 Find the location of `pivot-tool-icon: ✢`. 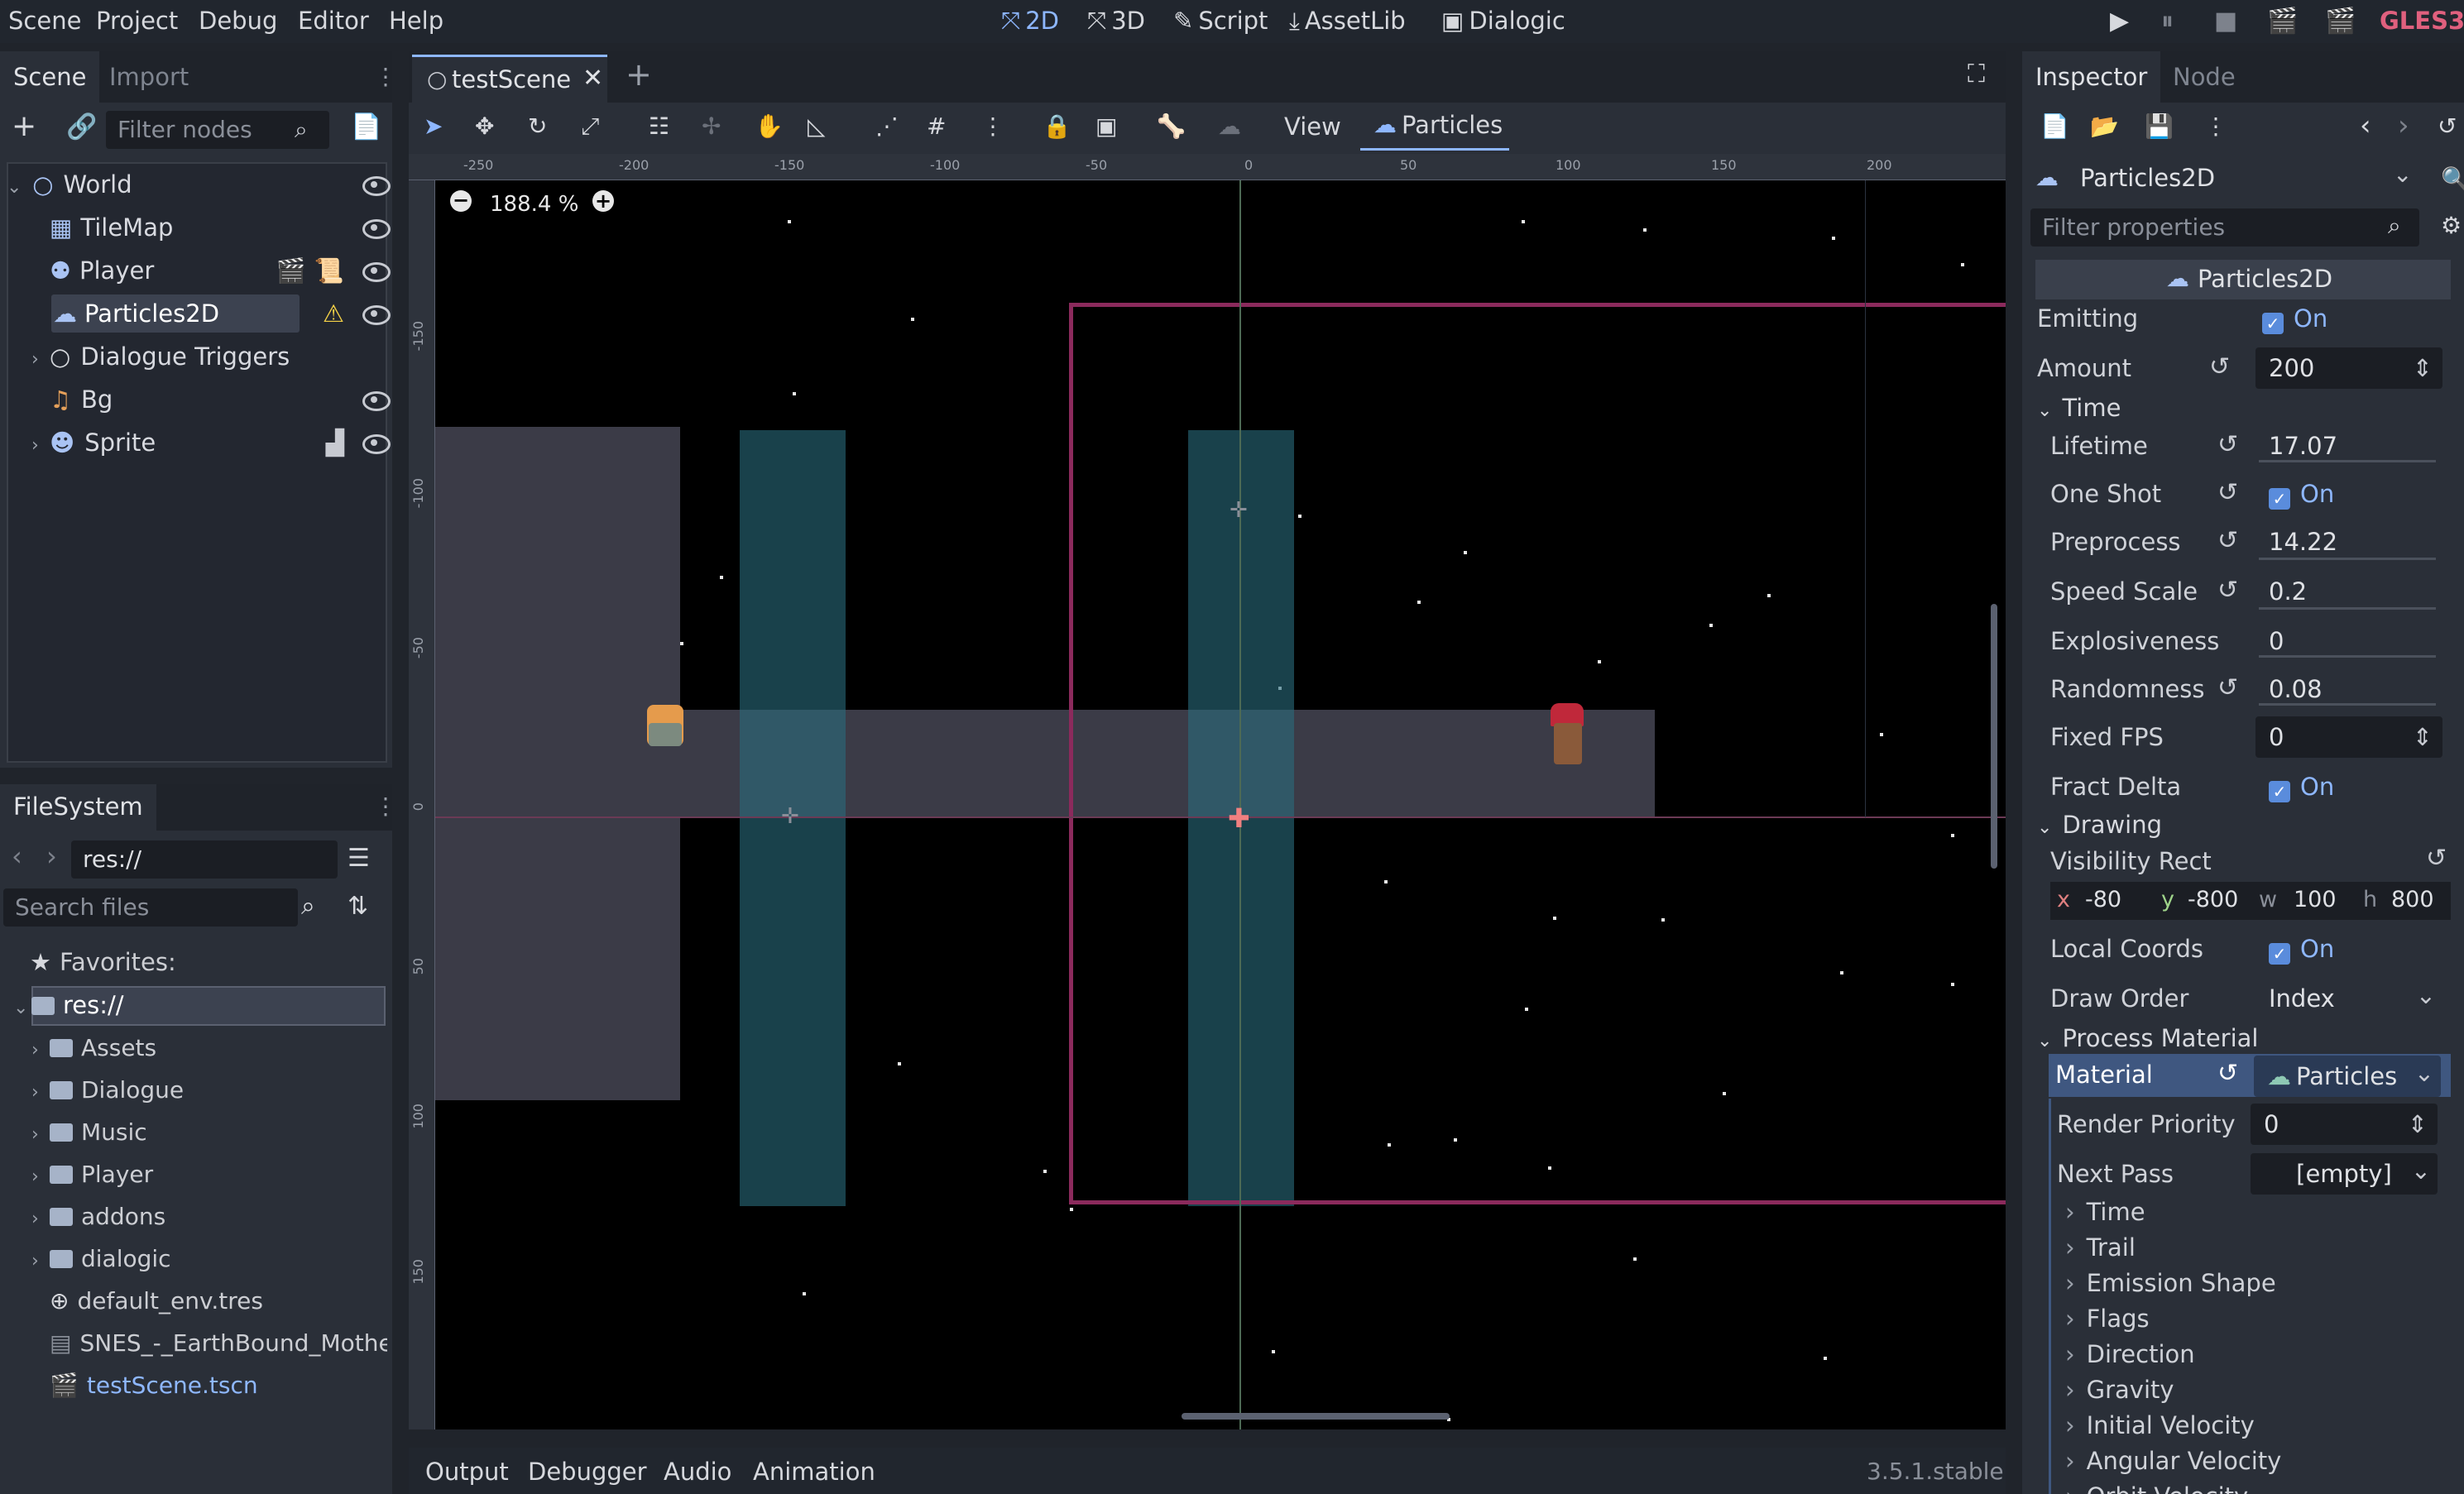

pivot-tool-icon: ✢ is located at coordinates (711, 126).